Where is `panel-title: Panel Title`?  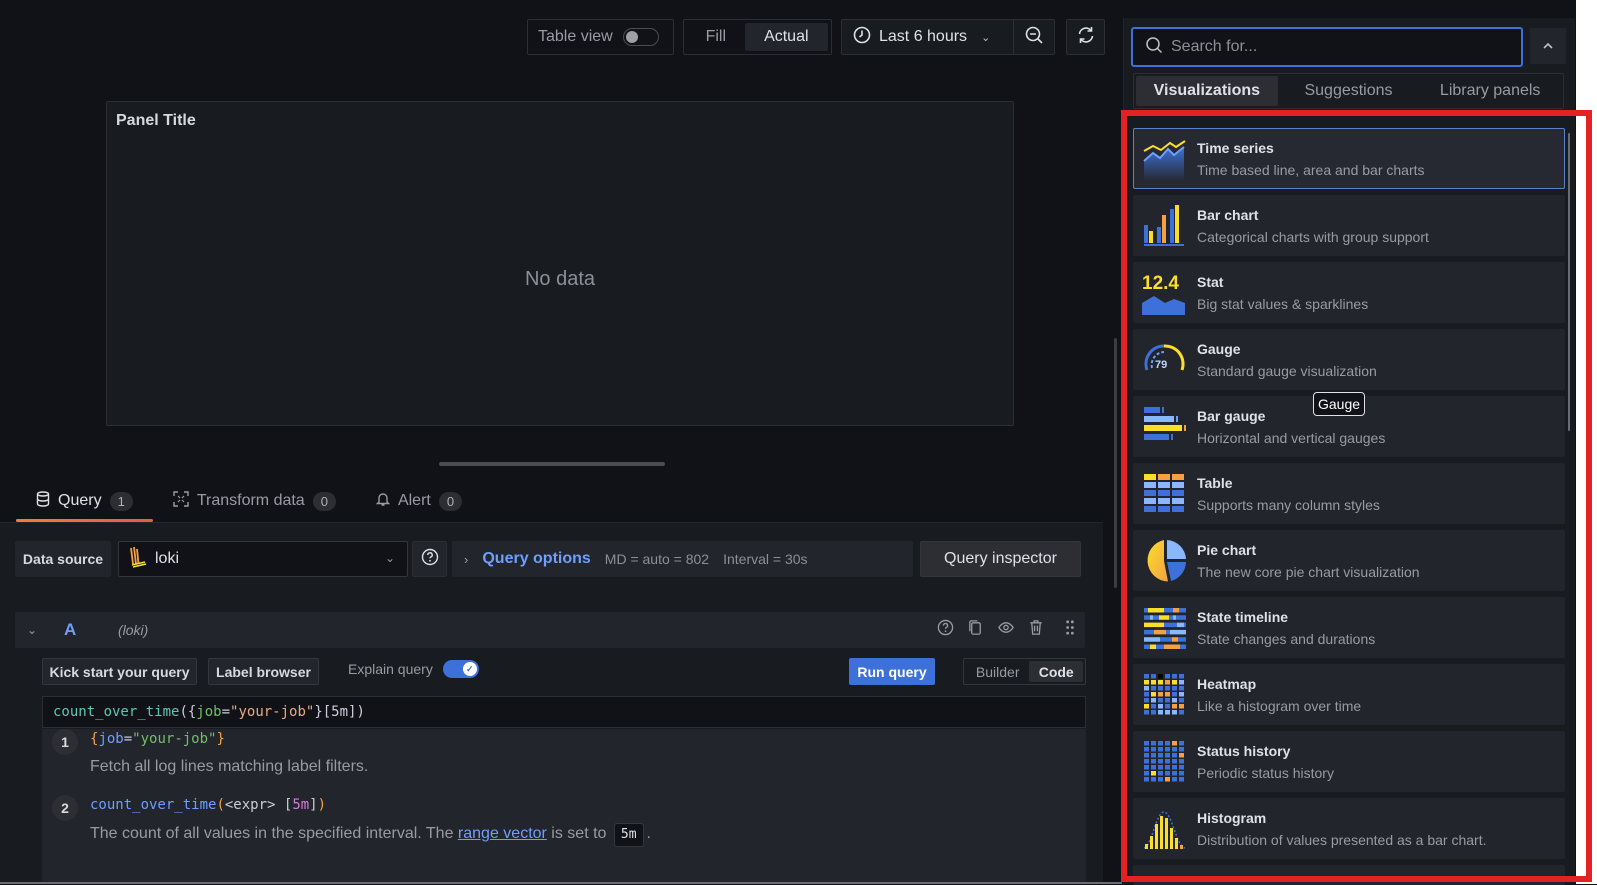
panel-title: Panel Title is located at coordinates (156, 120).